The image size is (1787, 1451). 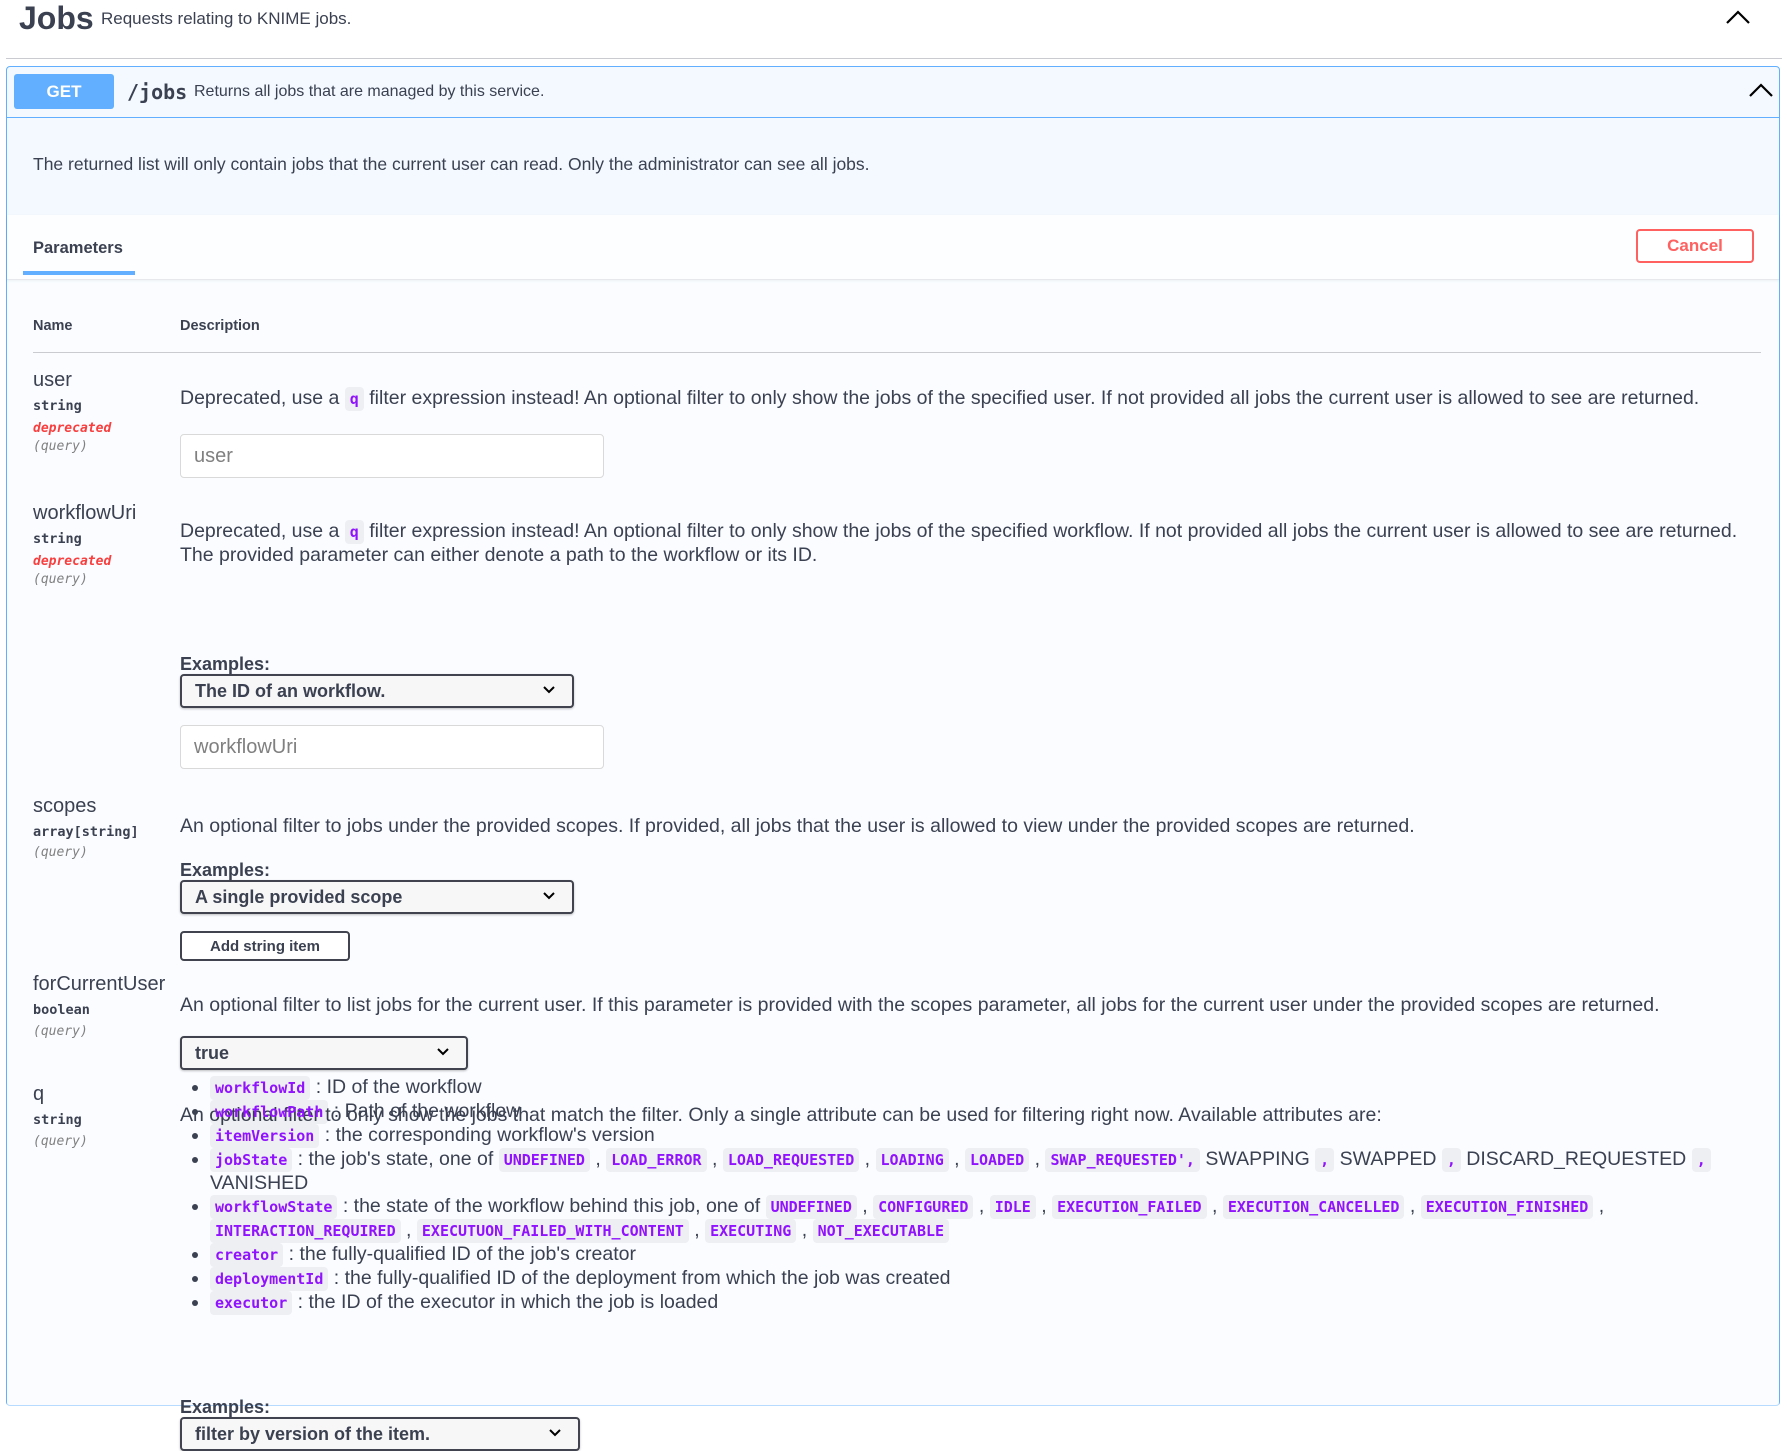 I want to click on list-item: workflowId : ID of the workflow, so click(x=990, y=1088).